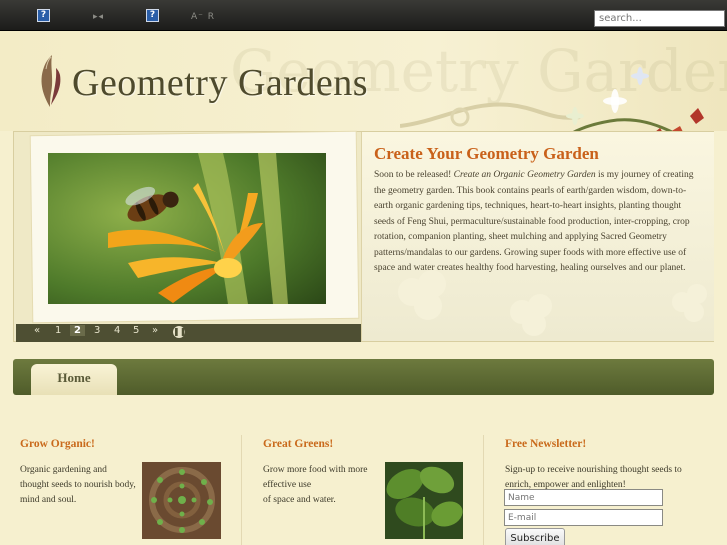 This screenshot has width=727, height=545. Describe the element at coordinates (414, 175) in the screenshot. I see `feature-body-prefix: Soon to be released!` at that location.